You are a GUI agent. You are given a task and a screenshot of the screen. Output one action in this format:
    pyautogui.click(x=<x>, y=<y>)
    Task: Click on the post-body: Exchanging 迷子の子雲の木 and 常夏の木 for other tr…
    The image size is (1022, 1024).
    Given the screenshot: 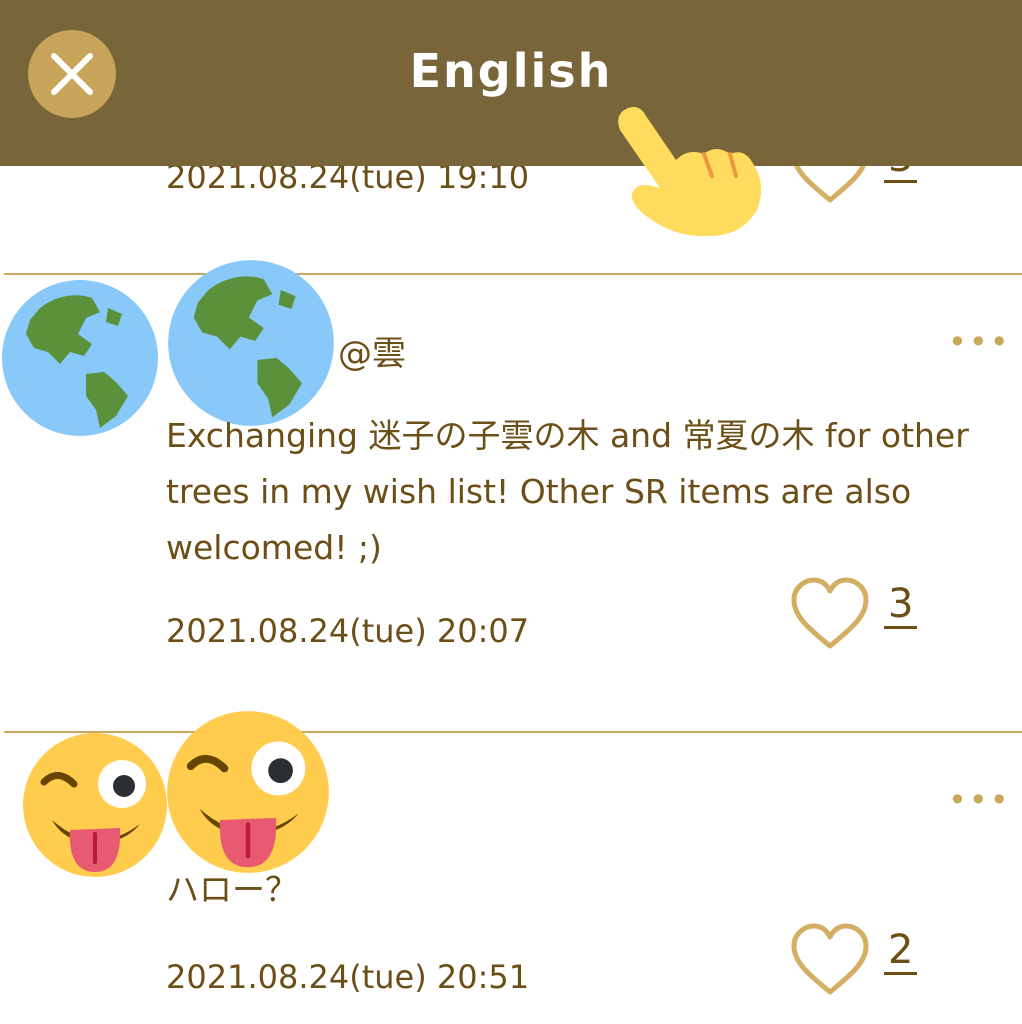 What is the action you would take?
    pyautogui.click(x=567, y=491)
    